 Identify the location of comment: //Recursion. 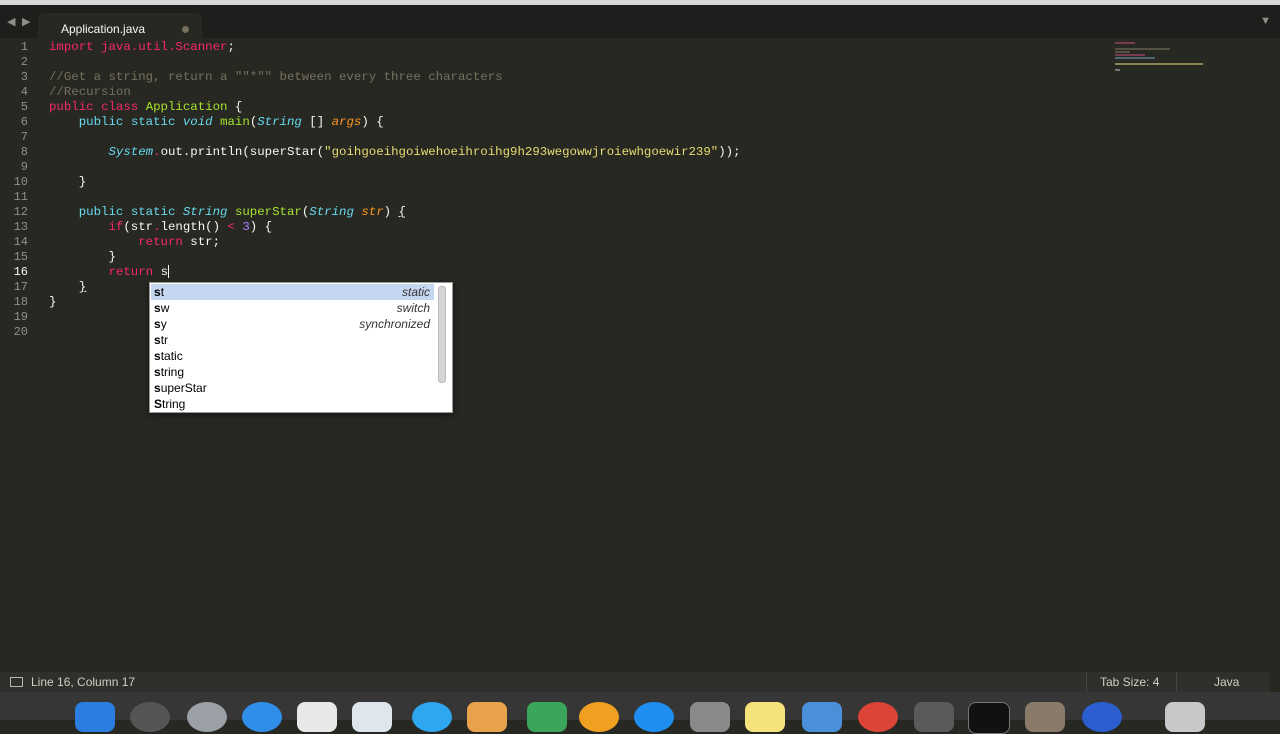
(90, 92).